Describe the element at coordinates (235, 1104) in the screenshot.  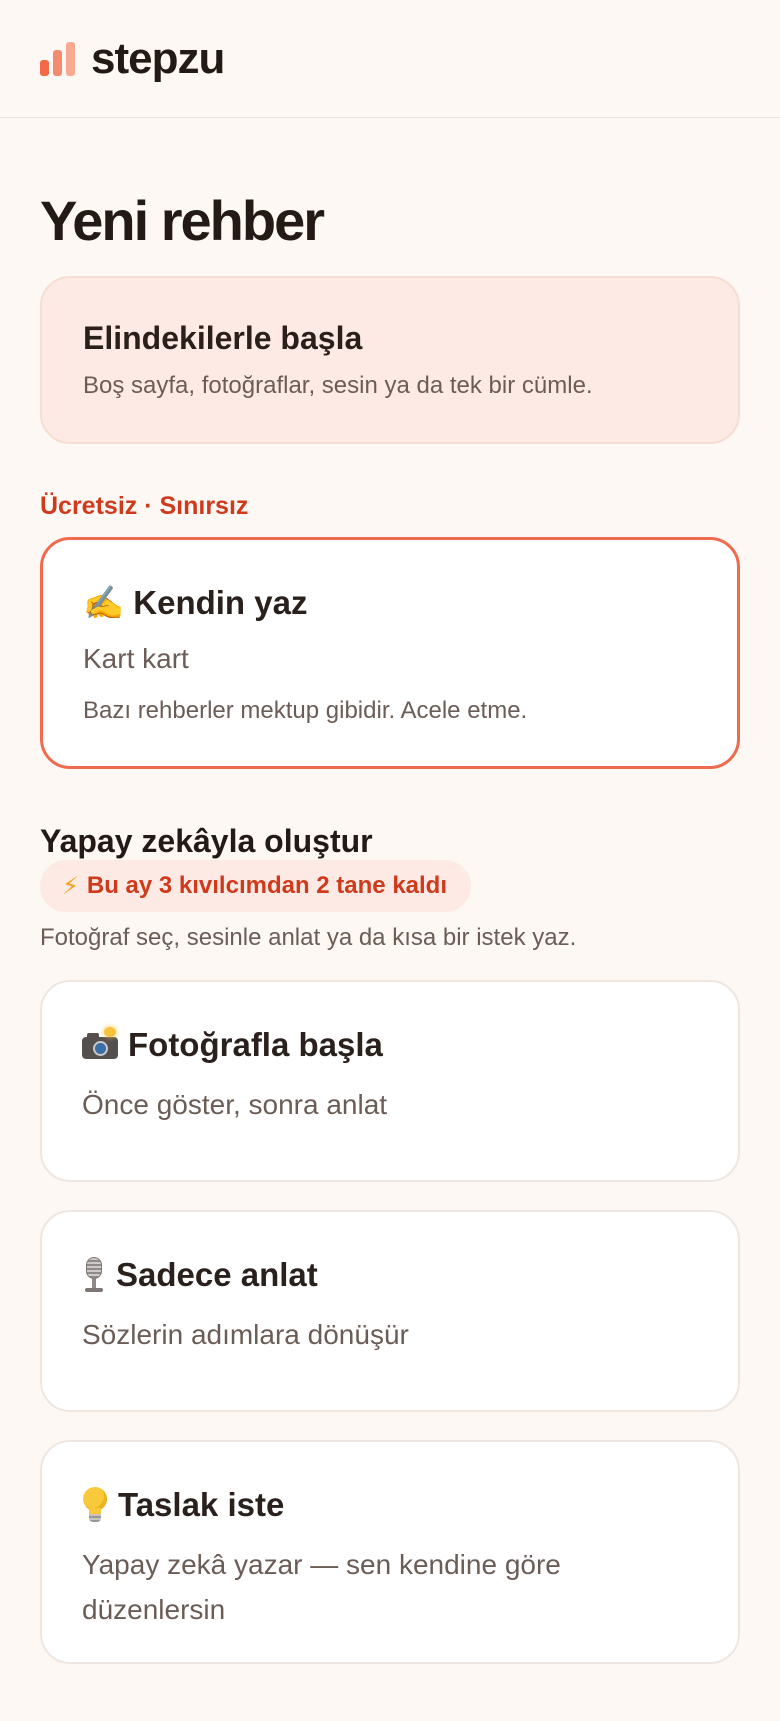
I see `photo-card-subtitle: Önce göster, sonra anlat` at that location.